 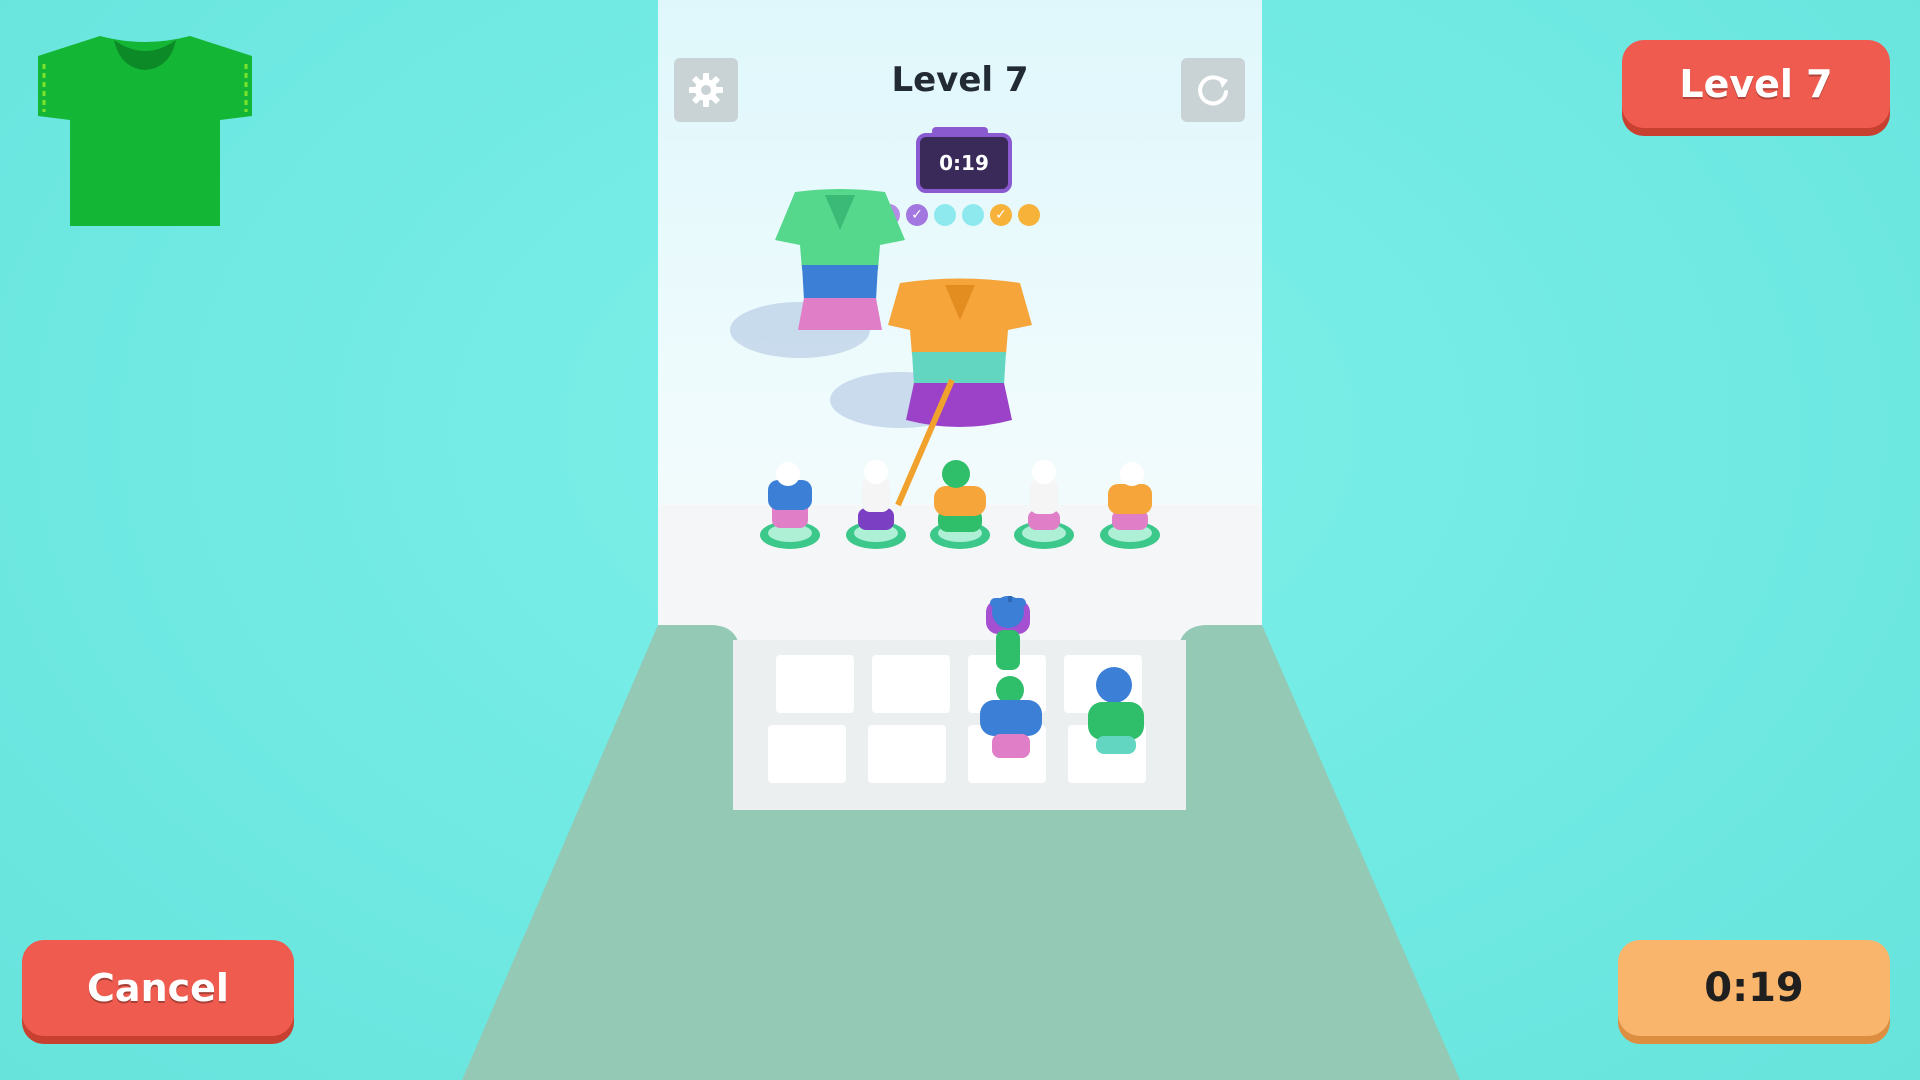 What do you see at coordinates (145, 131) in the screenshot?
I see `tshirt-icon` at bounding box center [145, 131].